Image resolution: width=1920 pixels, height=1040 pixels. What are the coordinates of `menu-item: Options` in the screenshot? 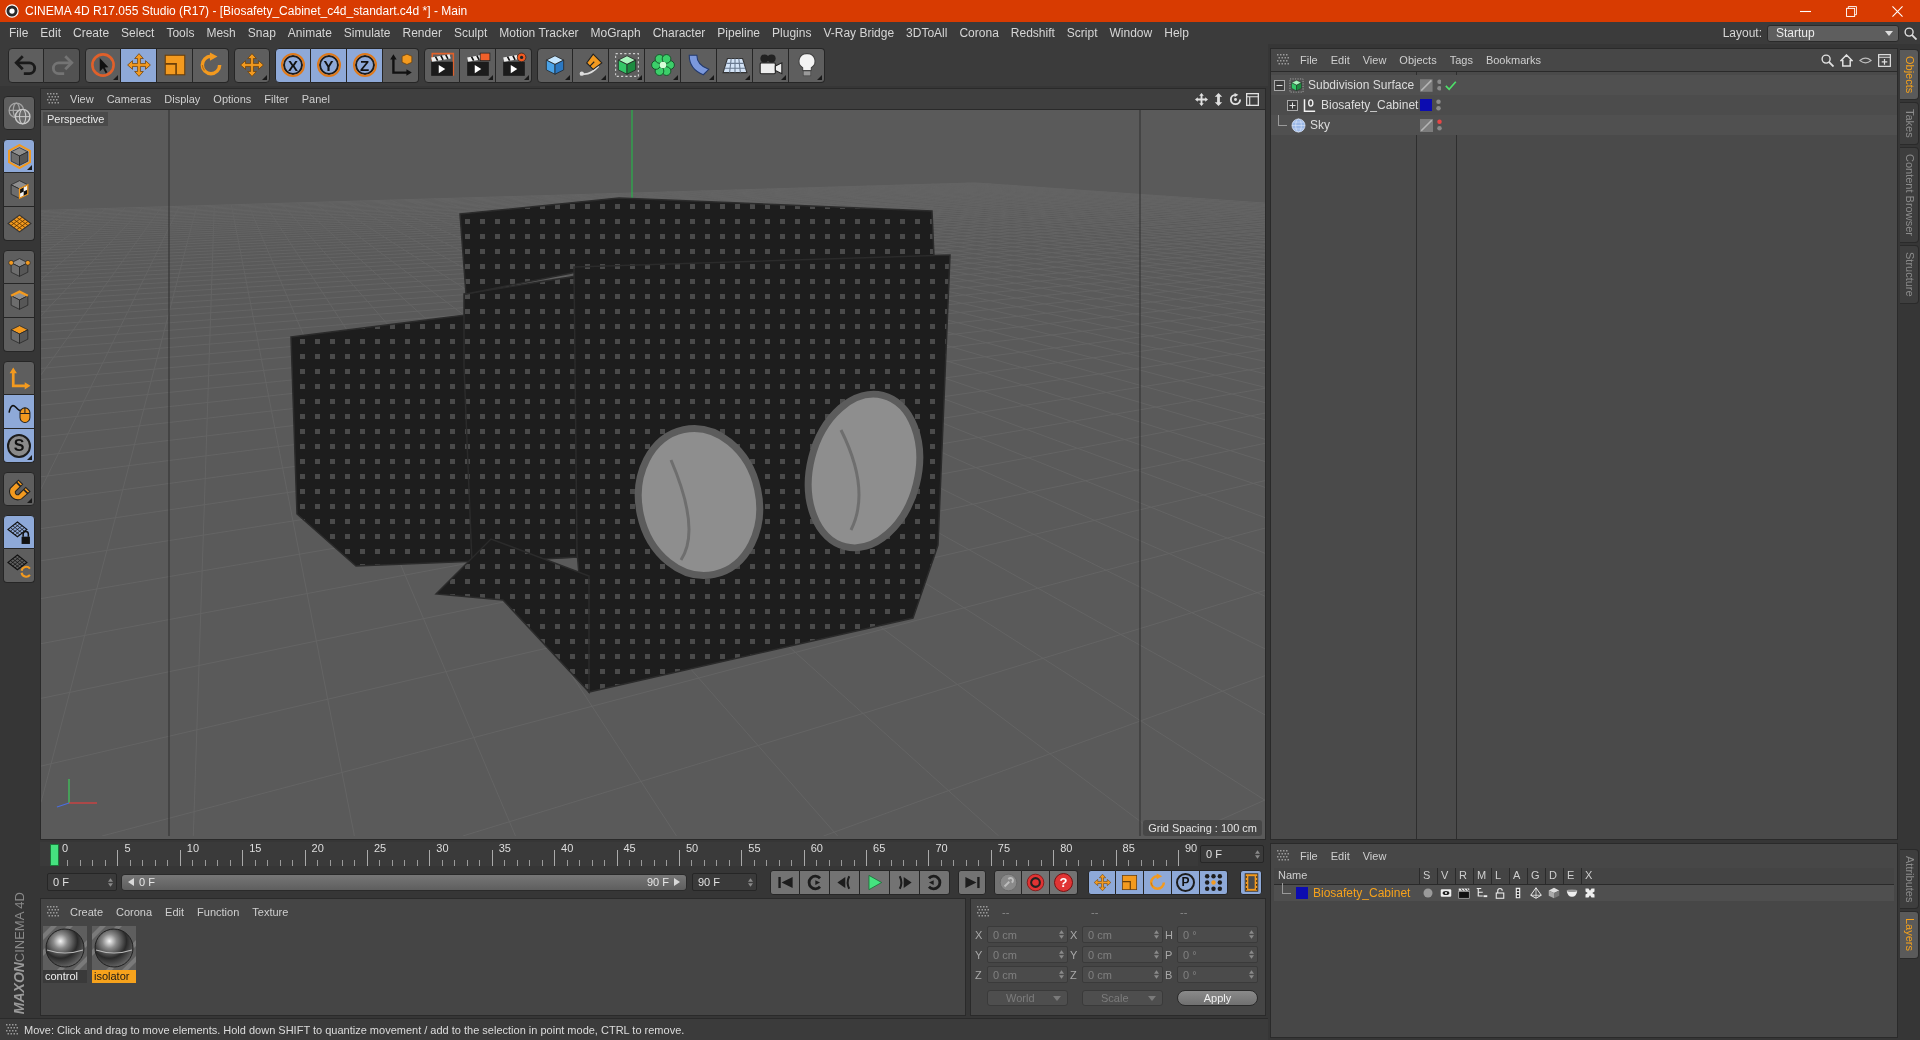 It's located at (234, 99).